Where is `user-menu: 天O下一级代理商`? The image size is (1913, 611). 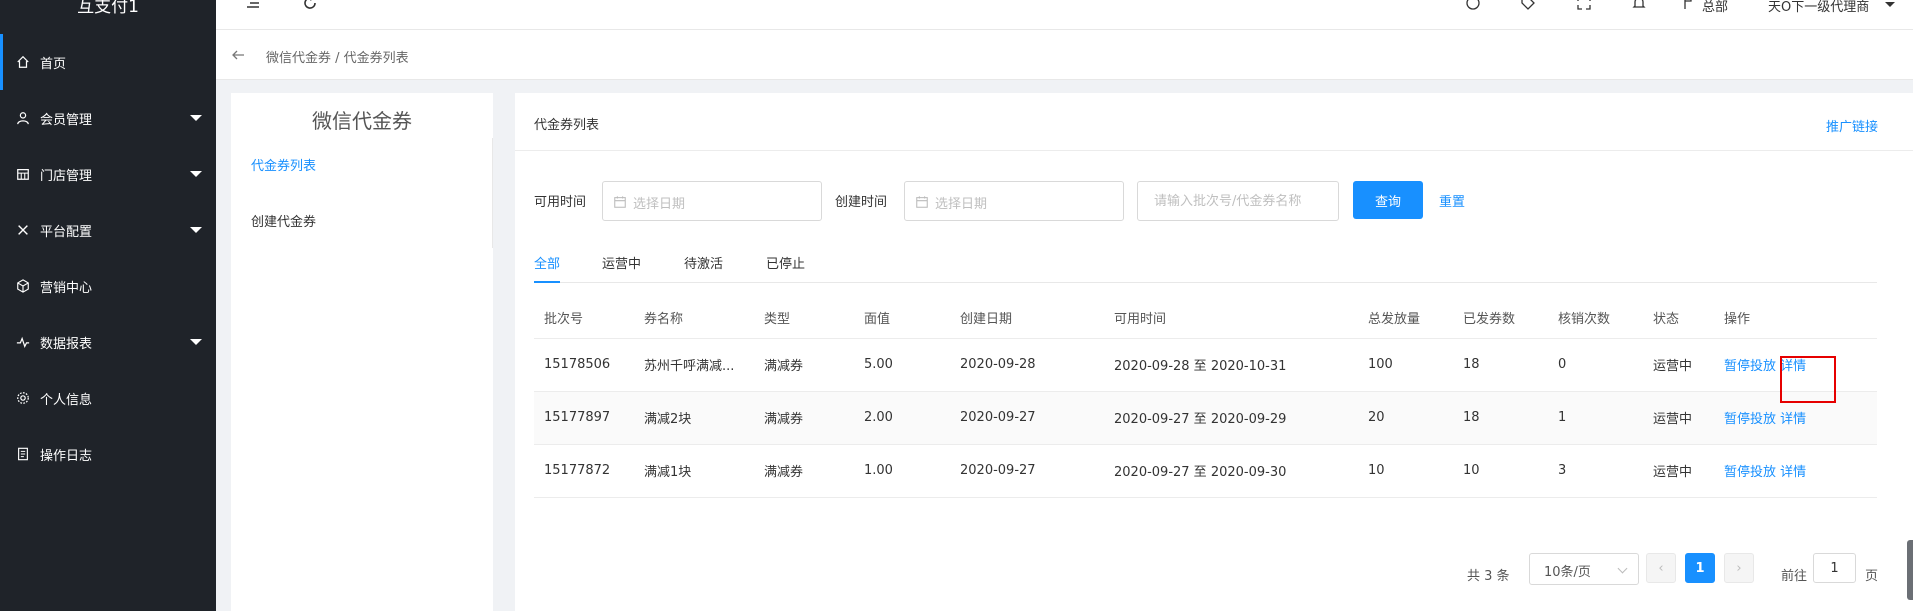
user-menu: 天O下一级代理商 is located at coordinates (1818, 7).